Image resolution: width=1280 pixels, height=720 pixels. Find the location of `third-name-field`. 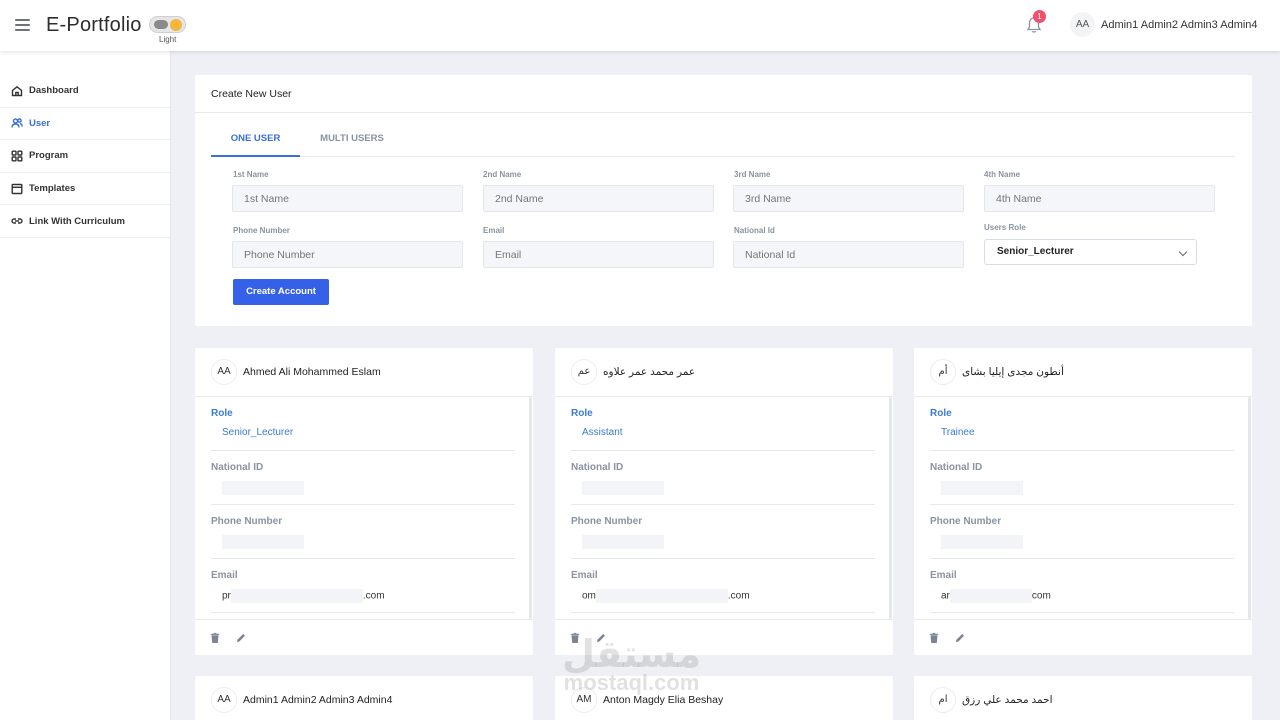

third-name-field is located at coordinates (848, 198).